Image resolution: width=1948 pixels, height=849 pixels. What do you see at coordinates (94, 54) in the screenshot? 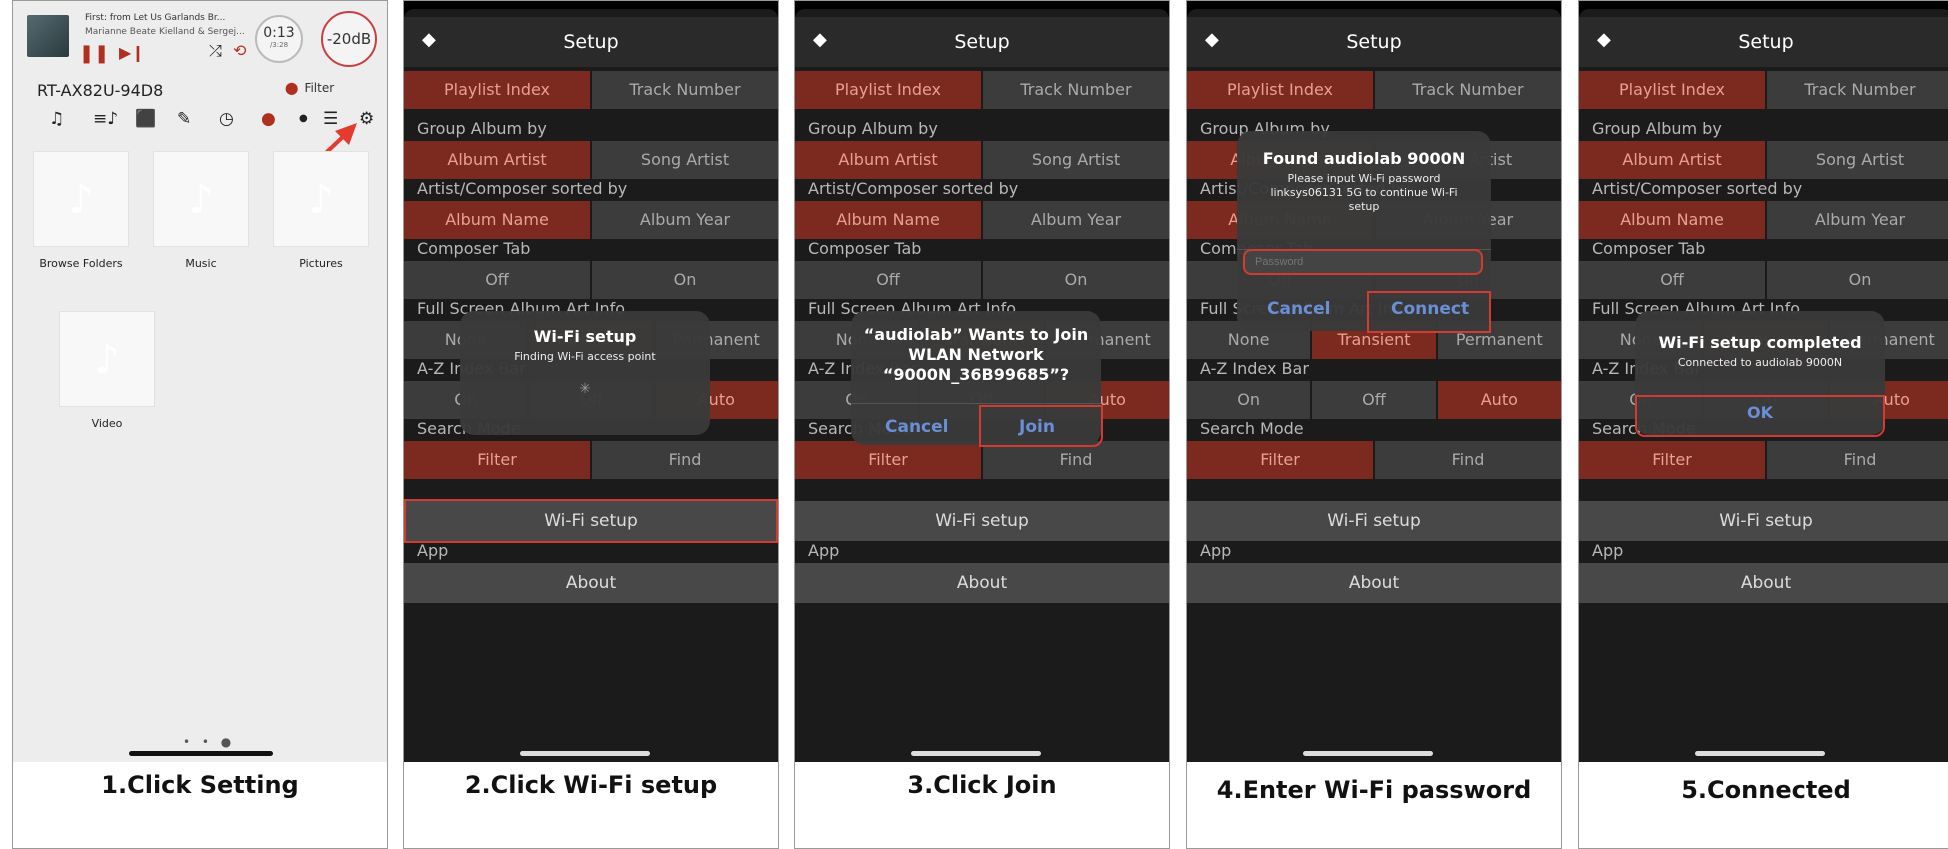
I see `pause-icon: ❚❚` at bounding box center [94, 54].